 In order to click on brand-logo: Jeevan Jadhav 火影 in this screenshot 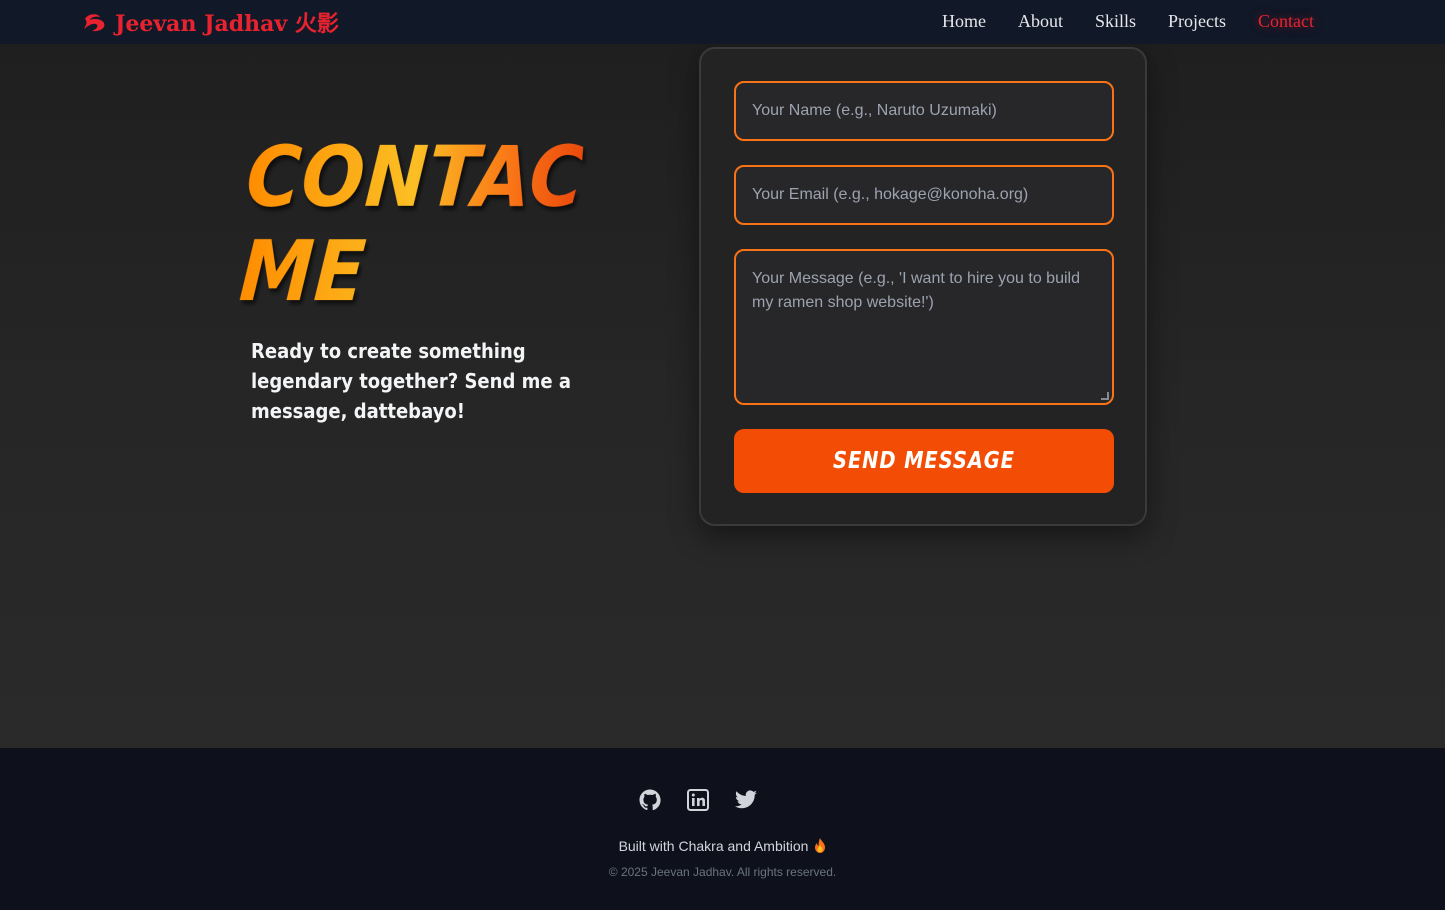, I will do `click(210, 22)`.